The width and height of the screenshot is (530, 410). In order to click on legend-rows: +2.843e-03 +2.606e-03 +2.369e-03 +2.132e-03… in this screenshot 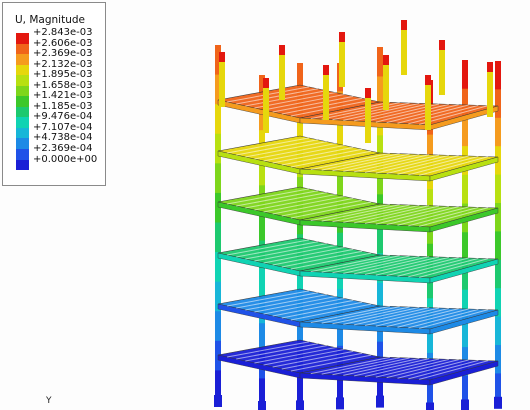, I will do `click(55, 99)`.